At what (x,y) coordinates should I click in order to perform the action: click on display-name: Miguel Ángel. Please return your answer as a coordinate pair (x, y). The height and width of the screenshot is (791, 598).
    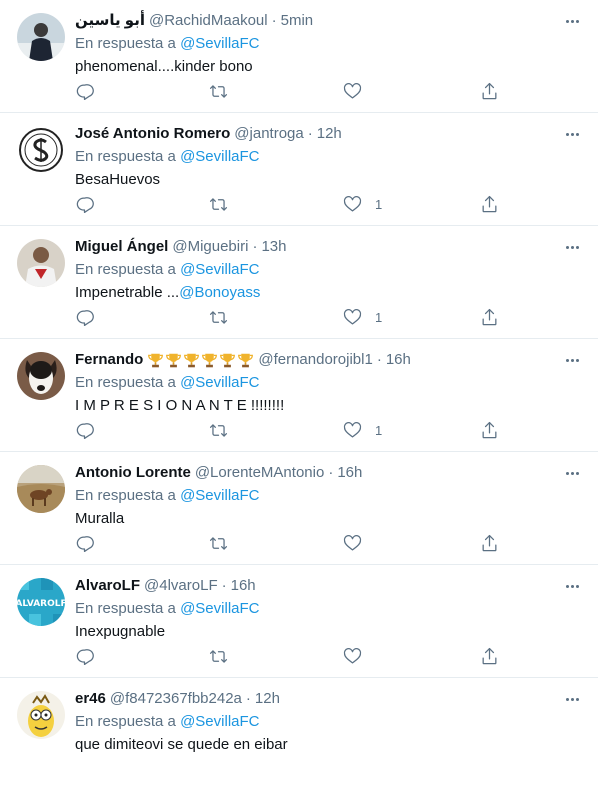
    Looking at the image, I should click on (121, 247).